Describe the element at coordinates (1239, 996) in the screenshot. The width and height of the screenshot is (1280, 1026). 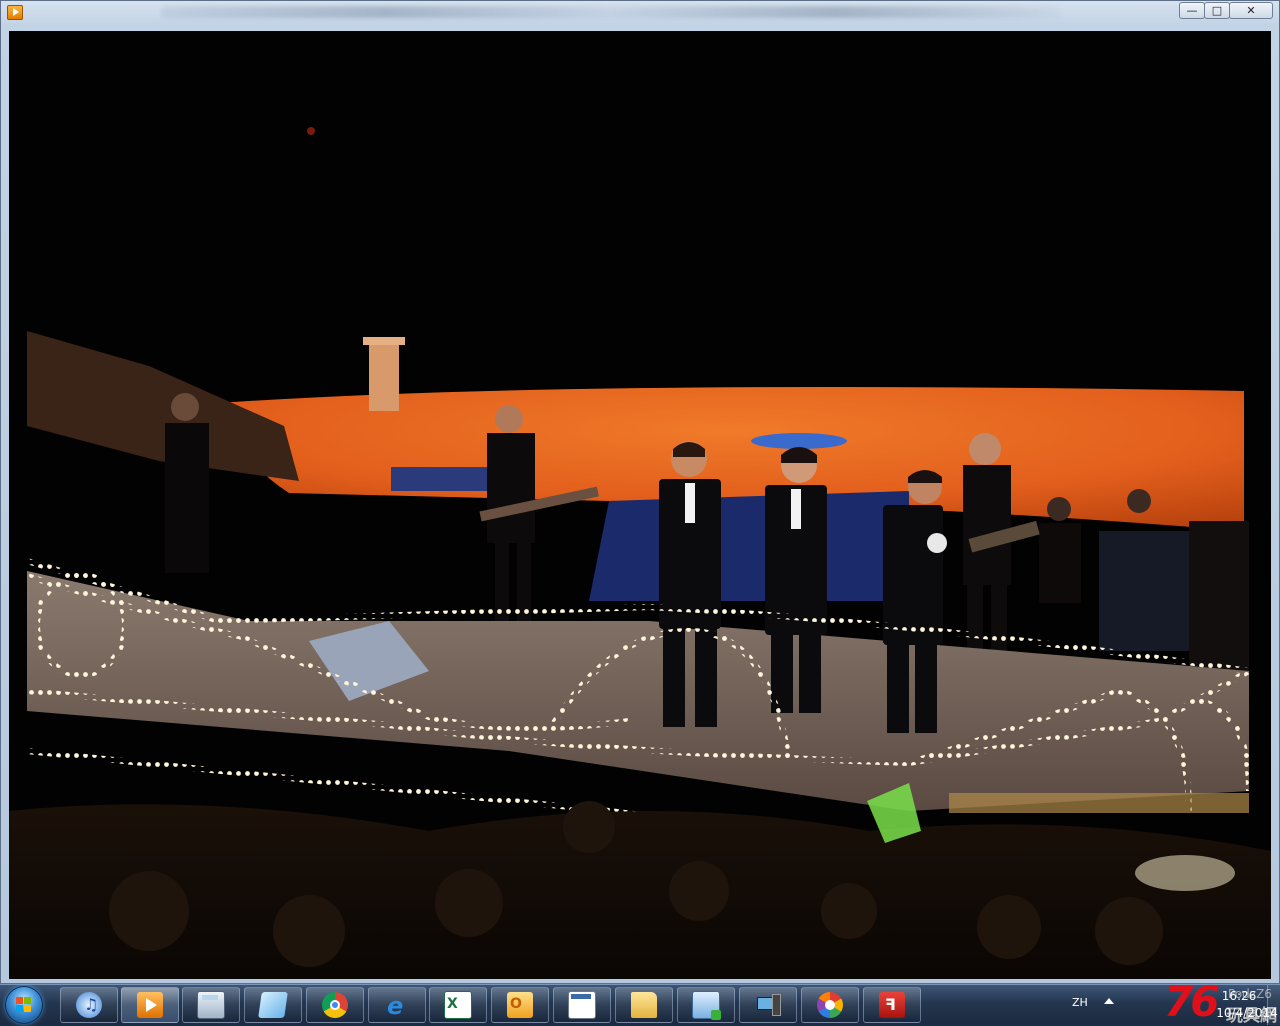
I see `clock-time: 16:26` at that location.